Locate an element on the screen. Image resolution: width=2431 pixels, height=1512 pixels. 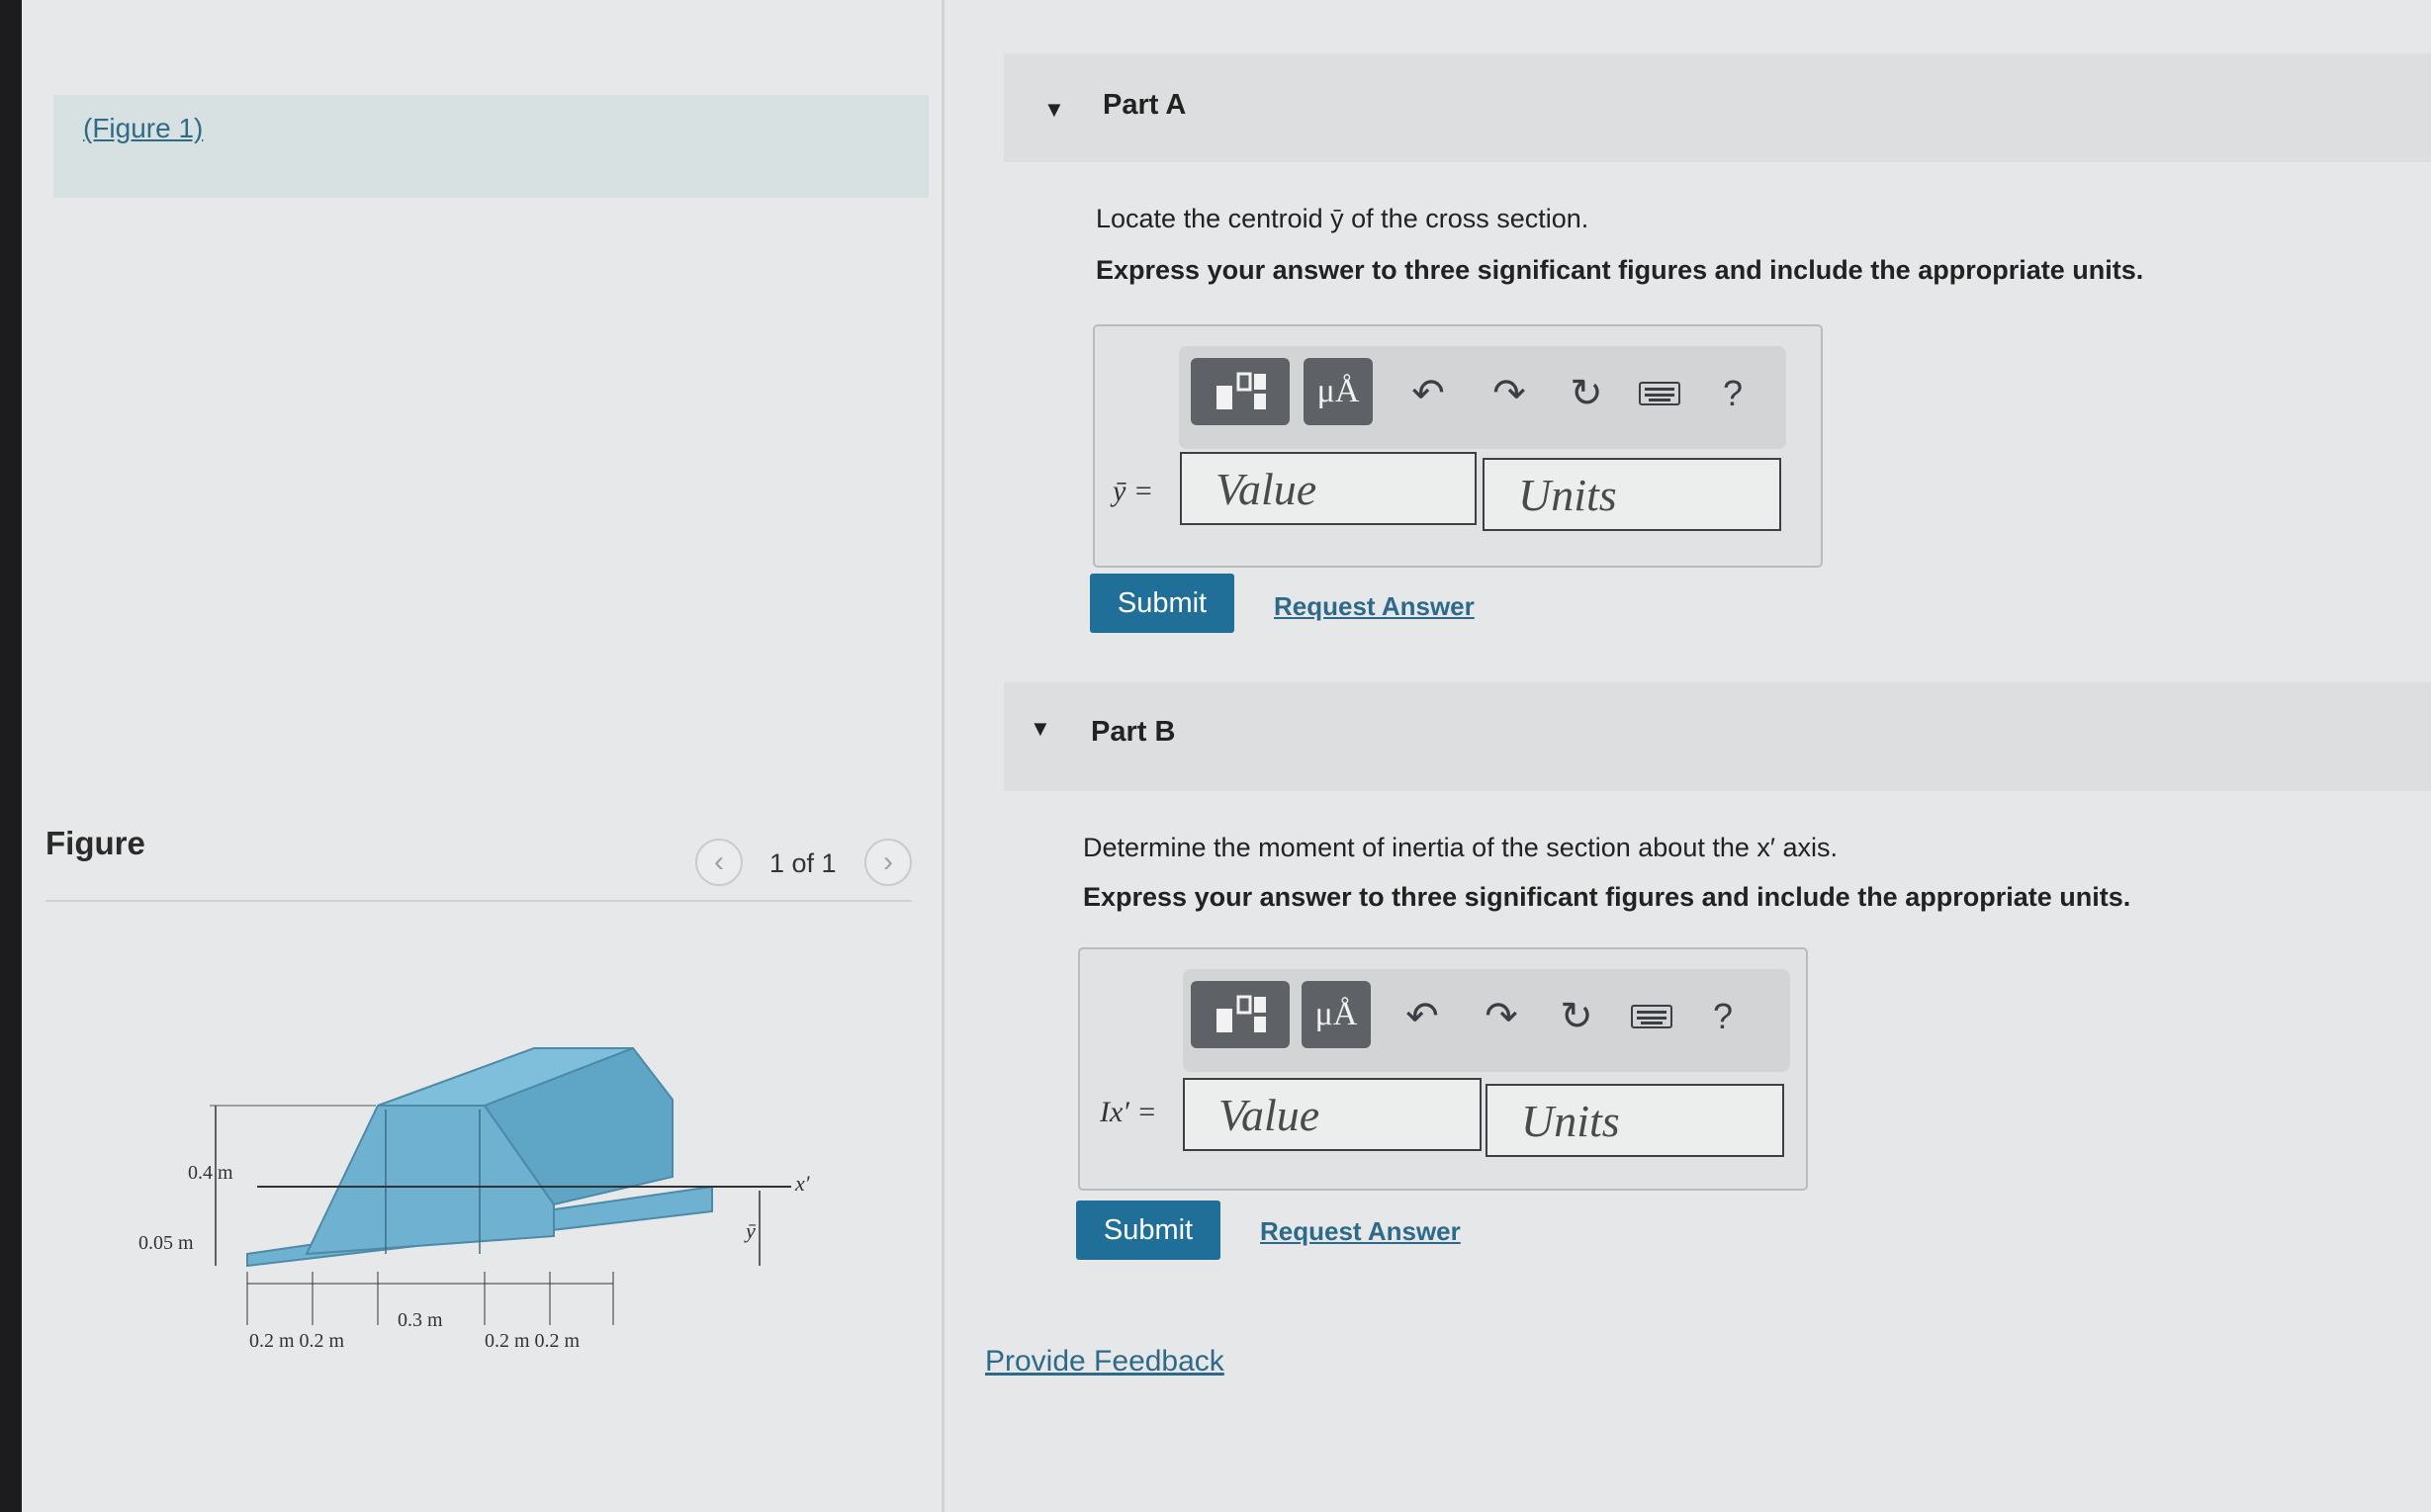
part-a-submit-button: Submit is located at coordinates (1162, 604).